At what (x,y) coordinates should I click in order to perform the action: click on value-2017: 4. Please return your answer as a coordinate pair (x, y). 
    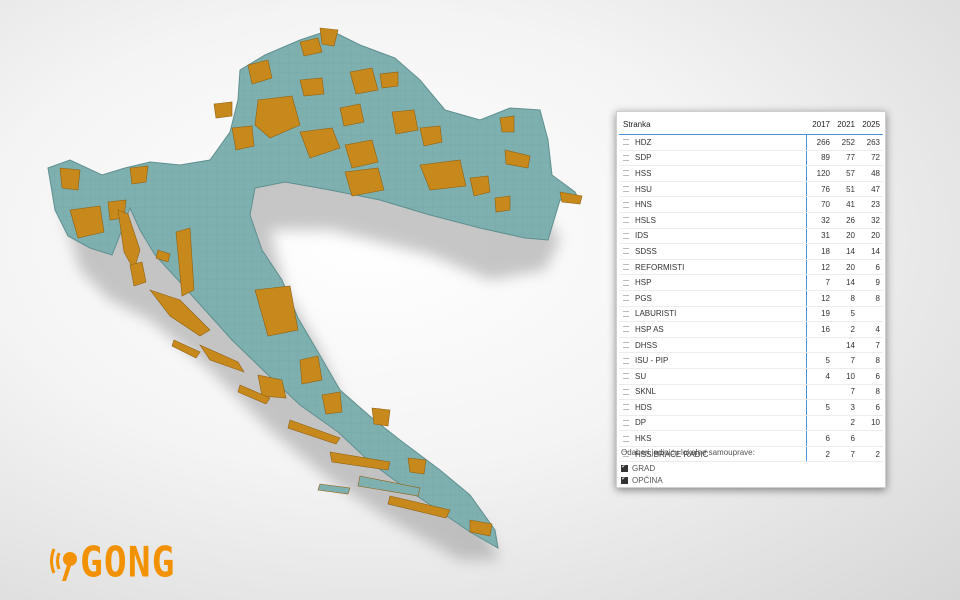
    Looking at the image, I should click on (827, 376).